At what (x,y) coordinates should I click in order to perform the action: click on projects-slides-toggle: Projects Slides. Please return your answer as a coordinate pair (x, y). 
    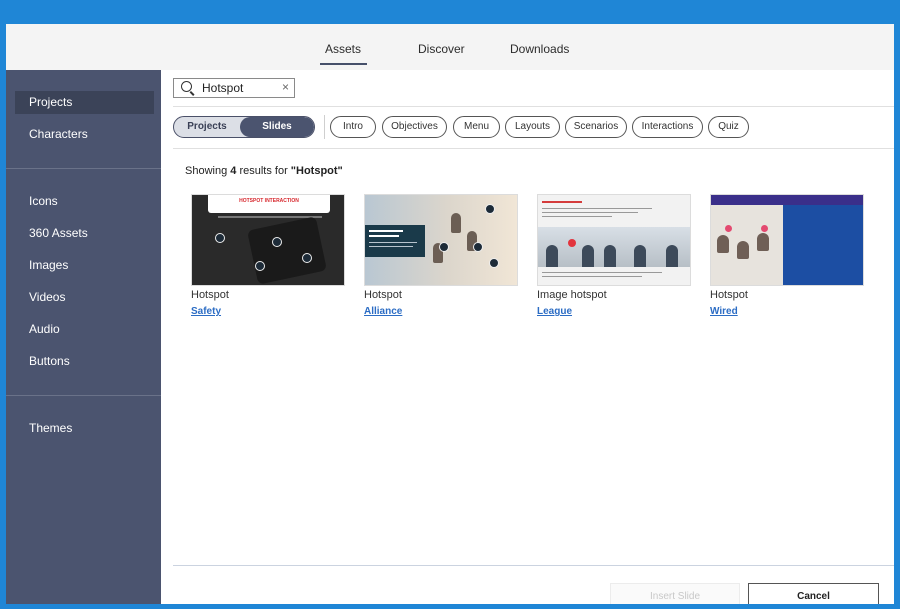
    Looking at the image, I should click on (244, 127).